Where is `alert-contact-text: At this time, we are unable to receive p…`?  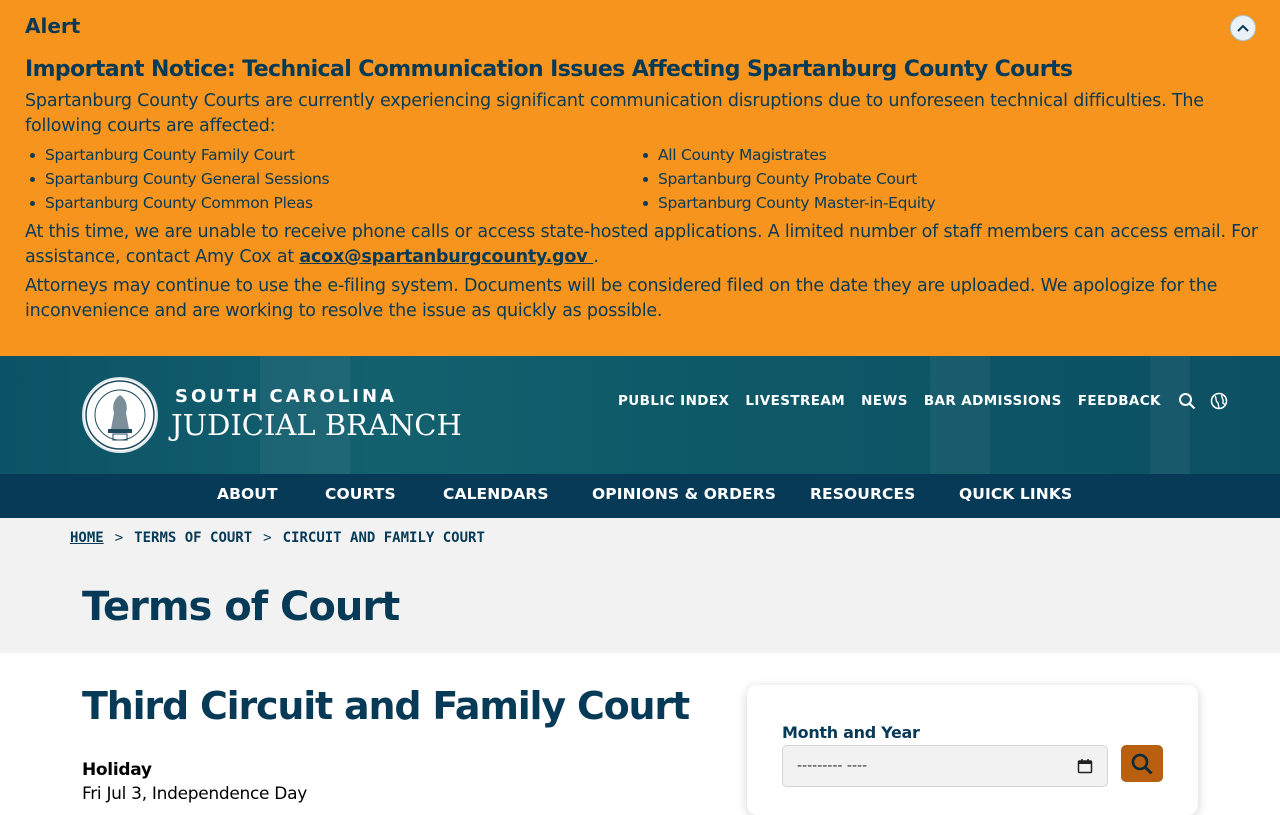
alert-contact-text: At this time, we are unable to receive p… is located at coordinates (641, 244).